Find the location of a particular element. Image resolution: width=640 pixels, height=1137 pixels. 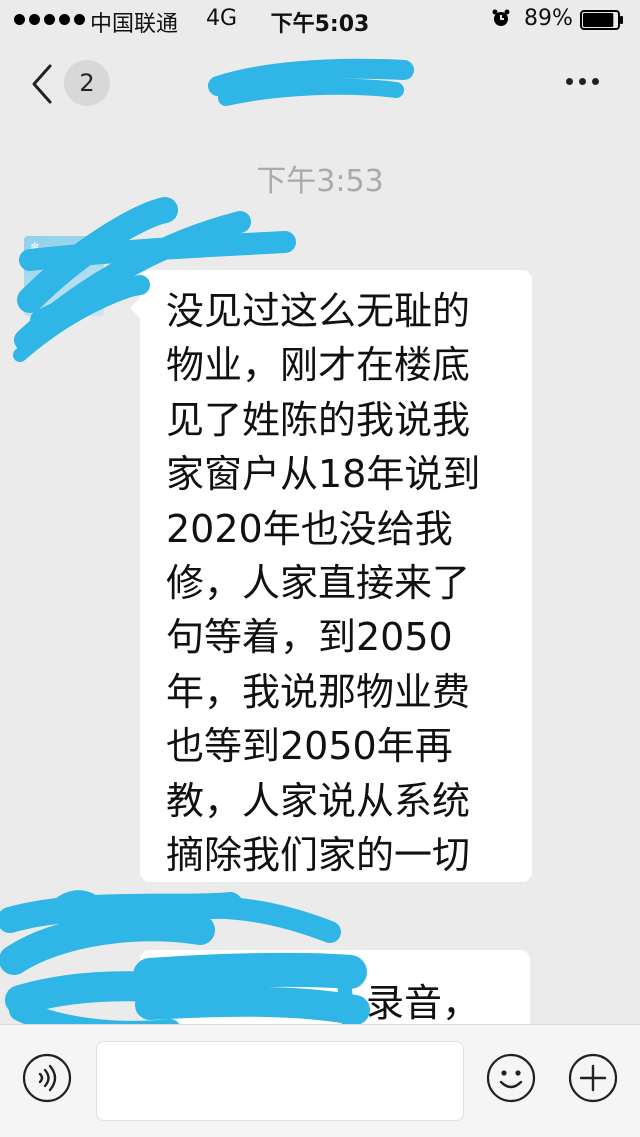

avatar: ❄ is located at coordinates (64, 276).